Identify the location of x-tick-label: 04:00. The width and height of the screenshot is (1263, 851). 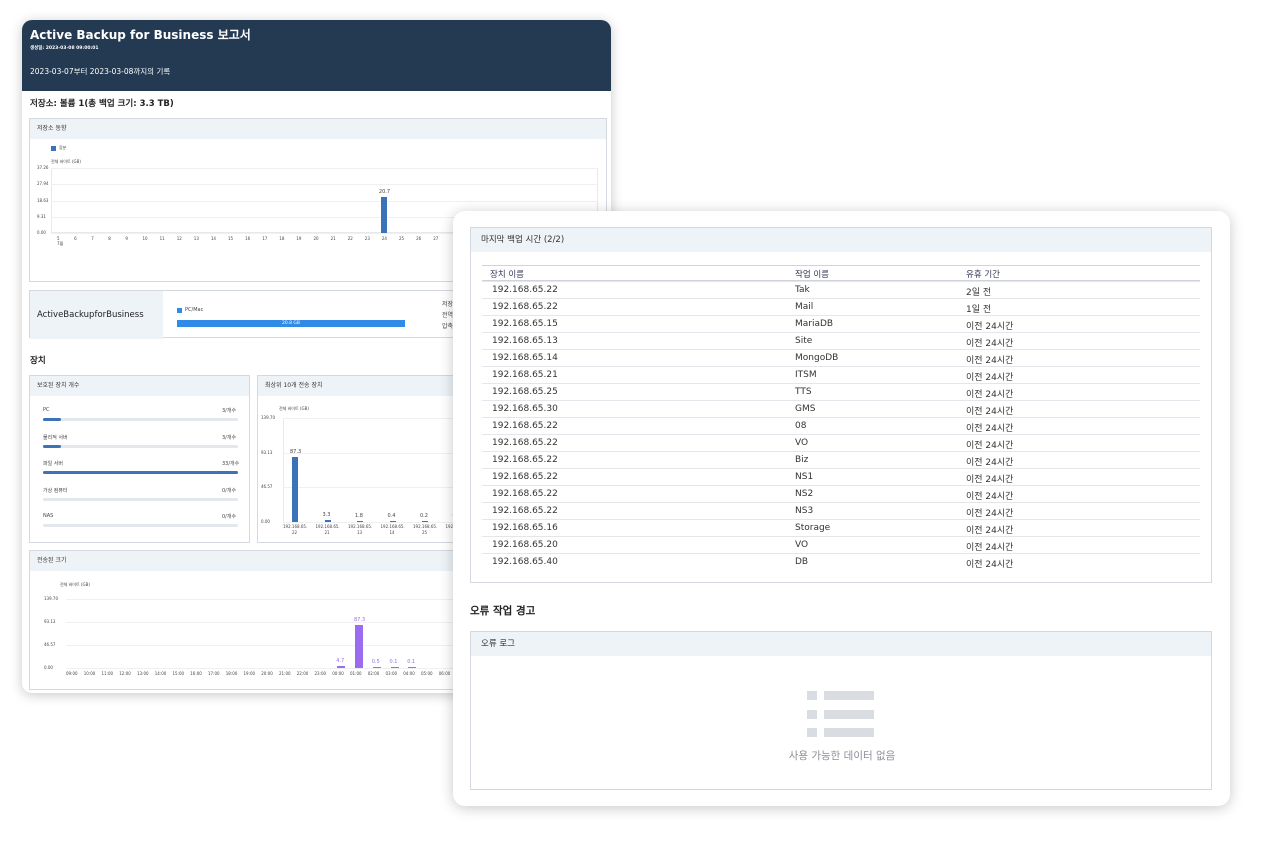
(409, 673).